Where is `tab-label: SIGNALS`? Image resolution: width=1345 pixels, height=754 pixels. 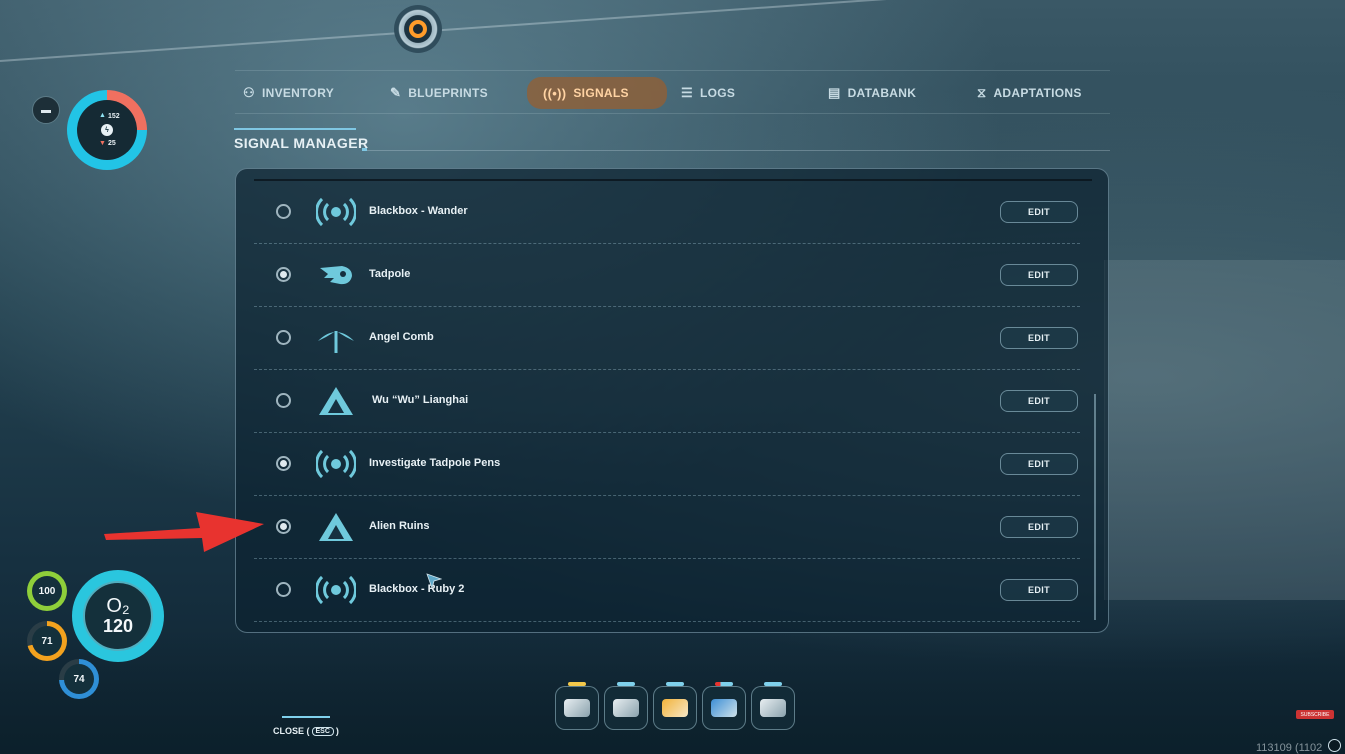 tab-label: SIGNALS is located at coordinates (601, 93).